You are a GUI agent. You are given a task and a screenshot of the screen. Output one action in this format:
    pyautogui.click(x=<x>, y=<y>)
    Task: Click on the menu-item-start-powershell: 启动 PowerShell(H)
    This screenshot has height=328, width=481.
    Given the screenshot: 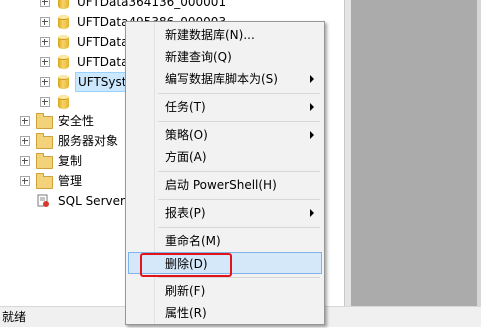 What is the action you would take?
    pyautogui.click(x=225, y=185)
    